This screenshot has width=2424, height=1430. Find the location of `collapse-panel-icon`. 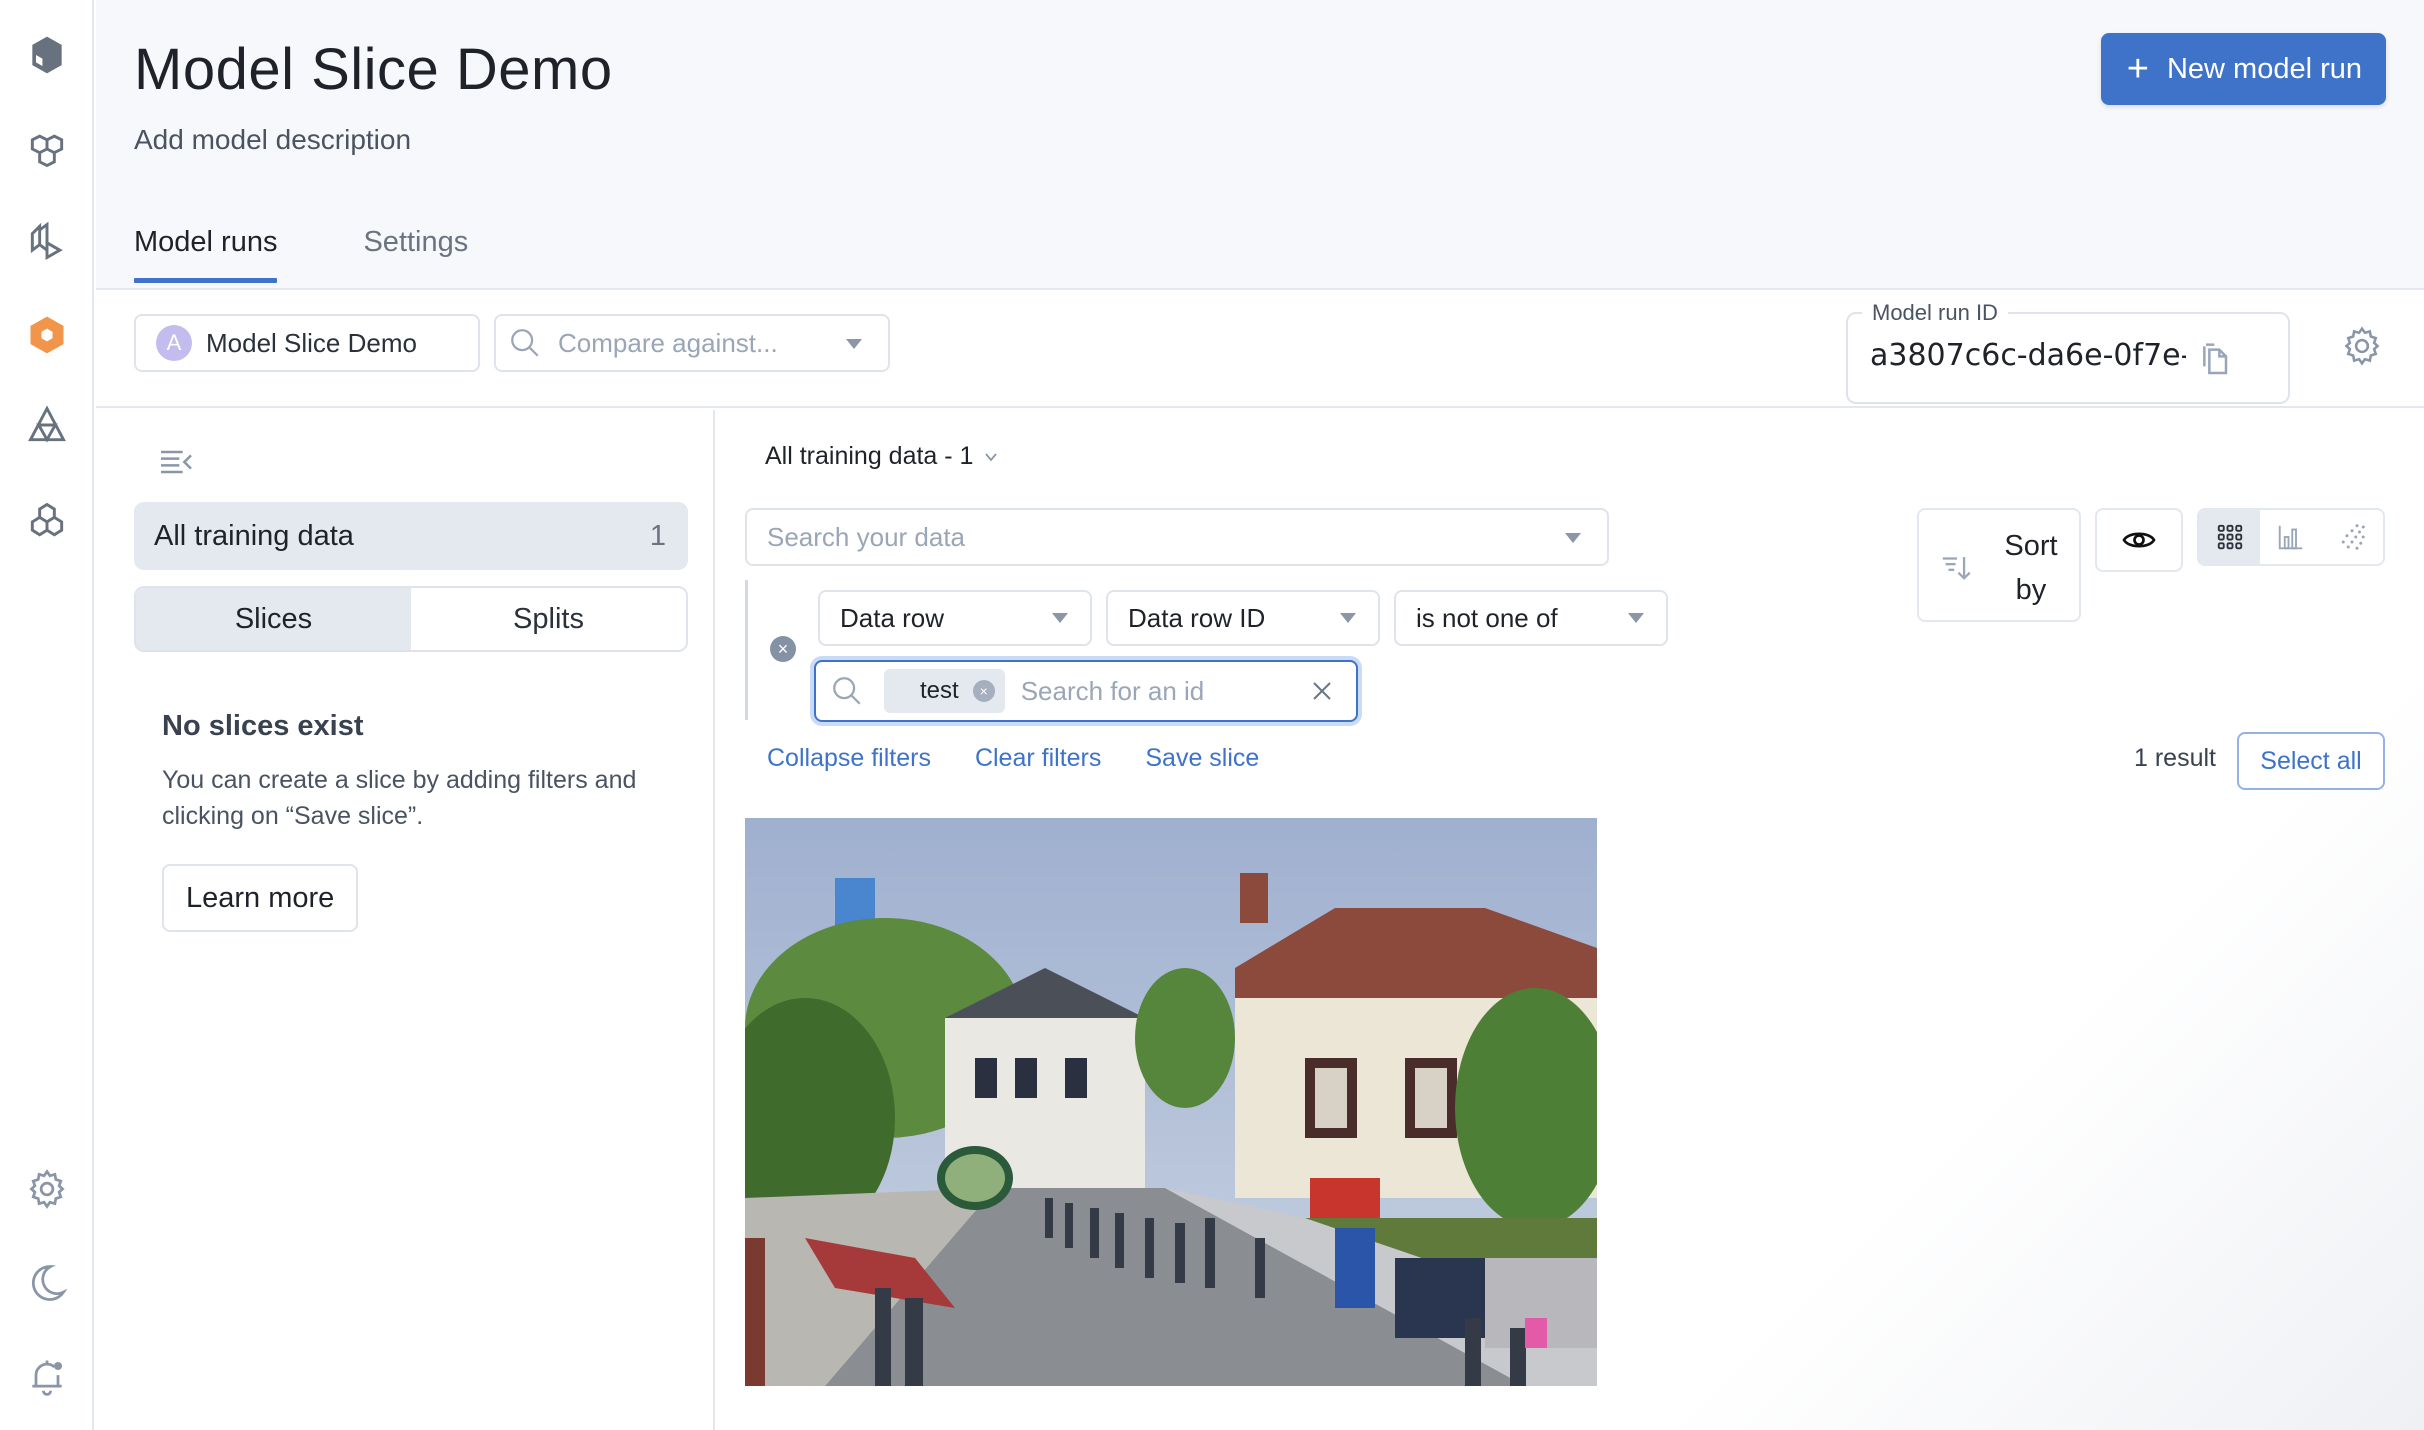

collapse-panel-icon is located at coordinates (176, 462).